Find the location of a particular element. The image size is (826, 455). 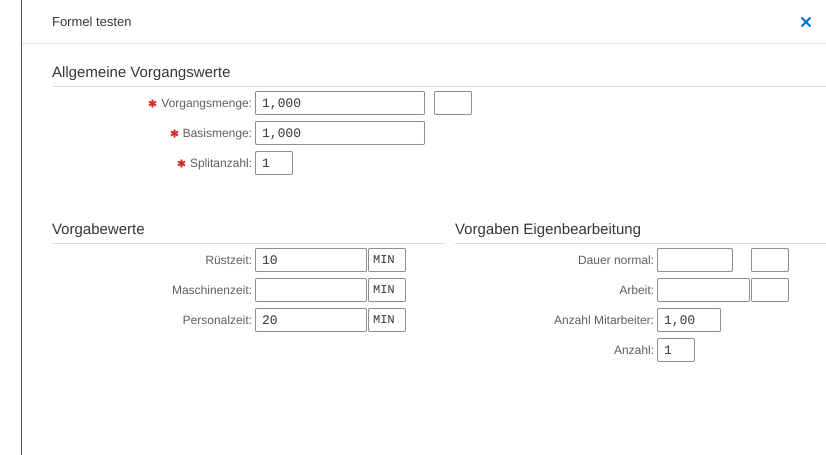

field-label: Personalzeit: is located at coordinates (217, 320).